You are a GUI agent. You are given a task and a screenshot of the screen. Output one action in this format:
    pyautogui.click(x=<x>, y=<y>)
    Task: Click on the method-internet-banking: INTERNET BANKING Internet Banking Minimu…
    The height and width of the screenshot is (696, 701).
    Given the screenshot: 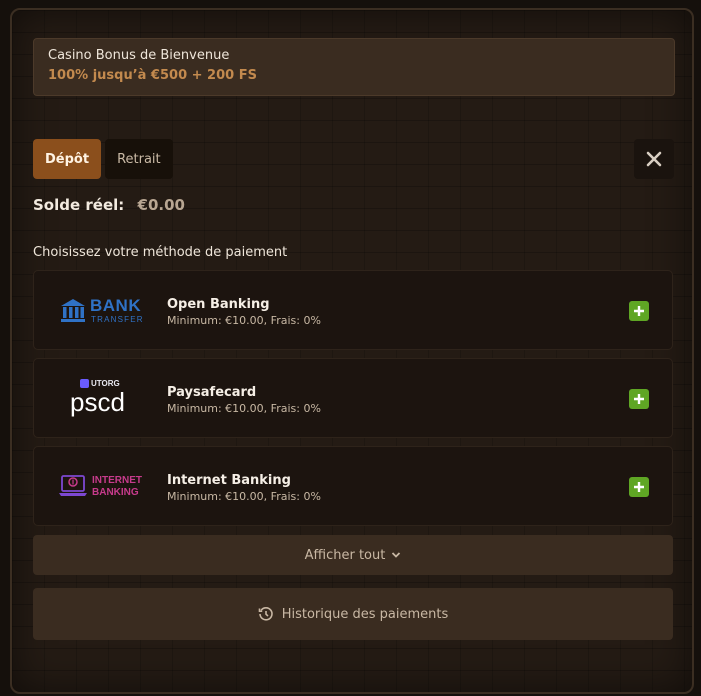 What is the action you would take?
    pyautogui.click(x=353, y=486)
    